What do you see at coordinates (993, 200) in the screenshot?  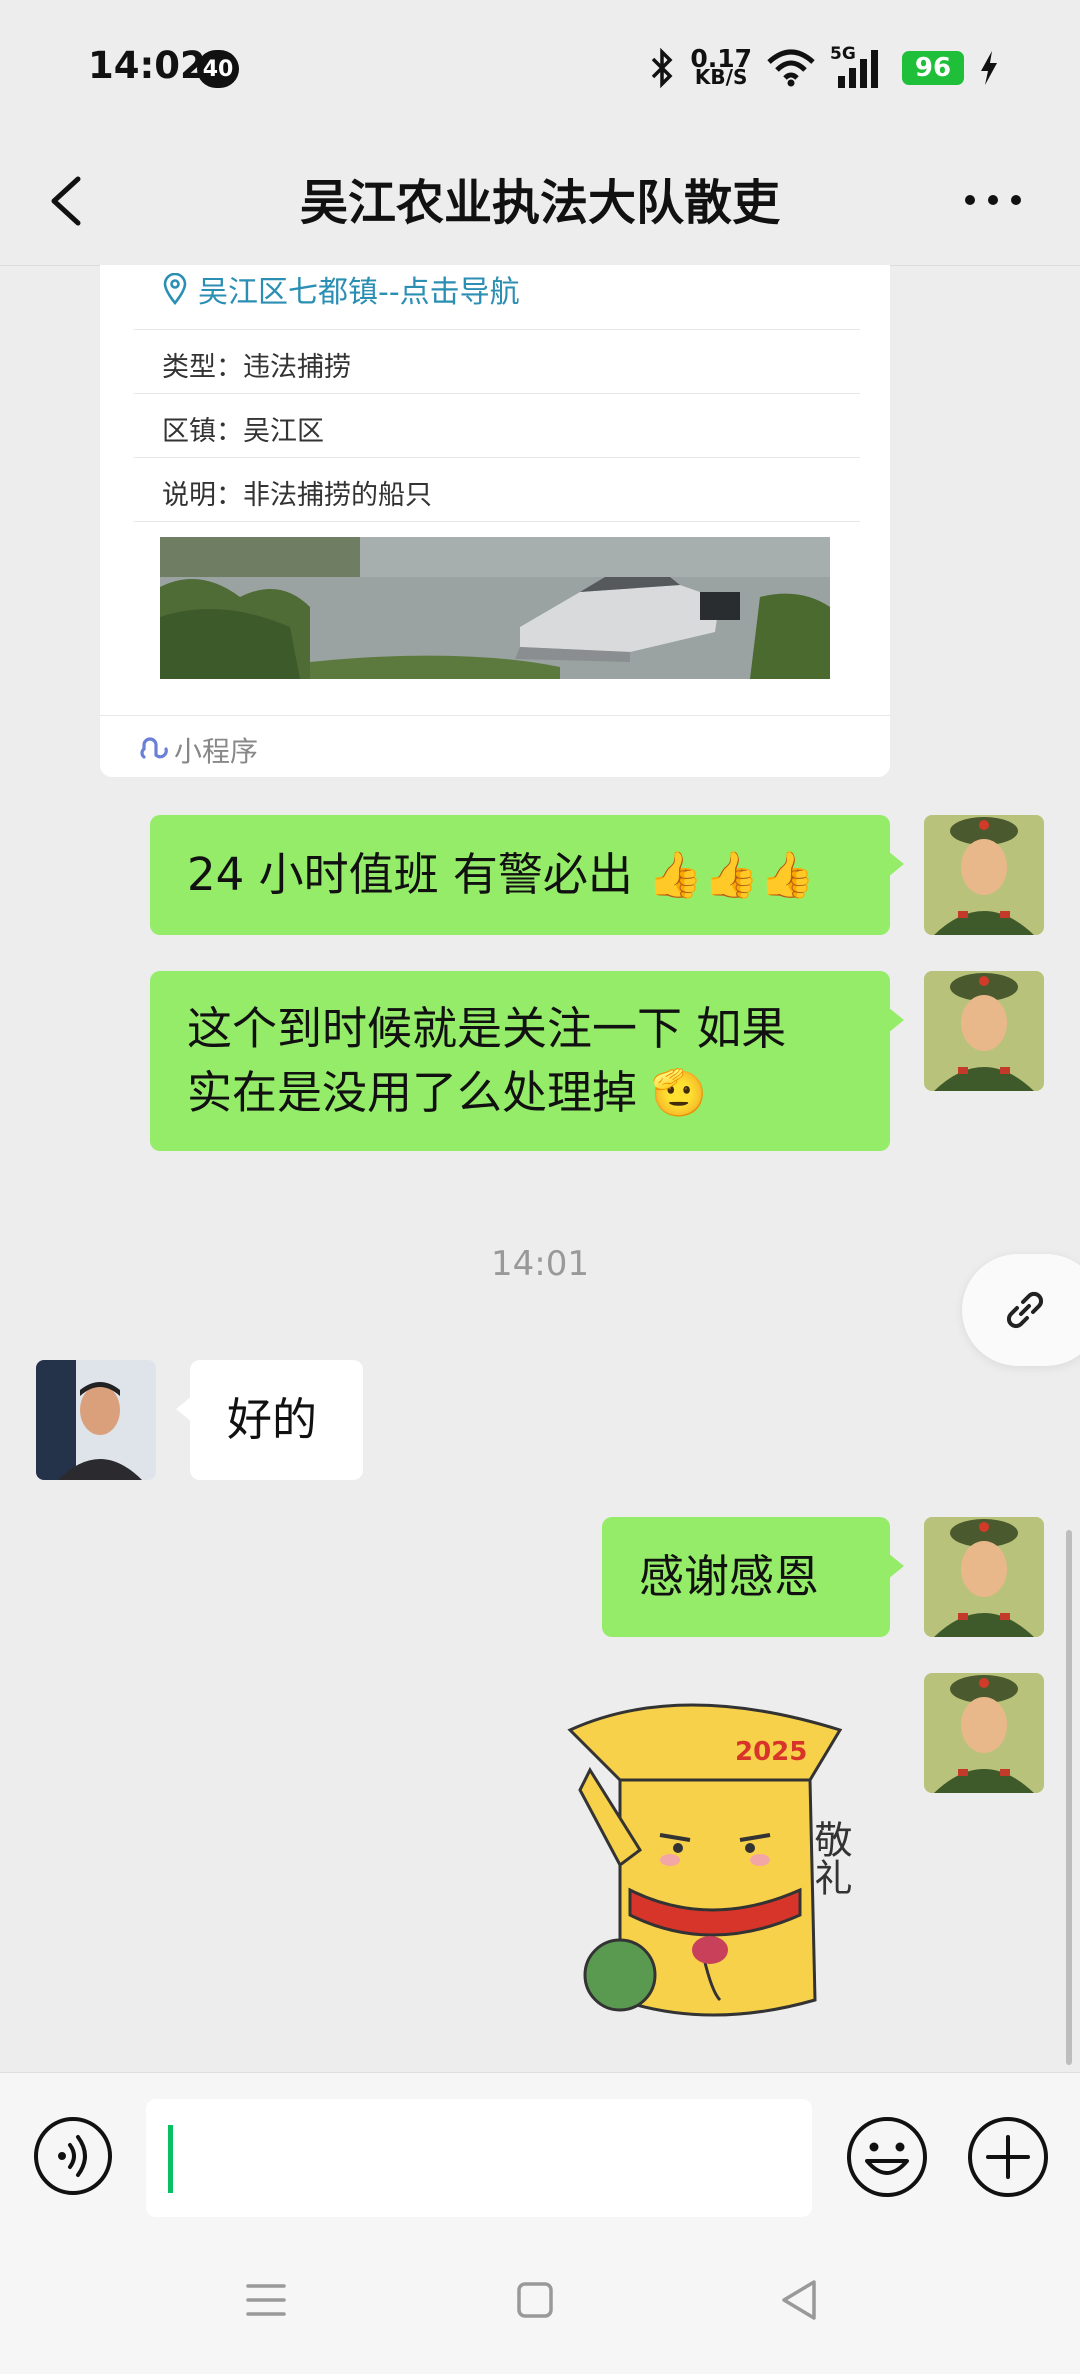 I see `more-options-icon` at bounding box center [993, 200].